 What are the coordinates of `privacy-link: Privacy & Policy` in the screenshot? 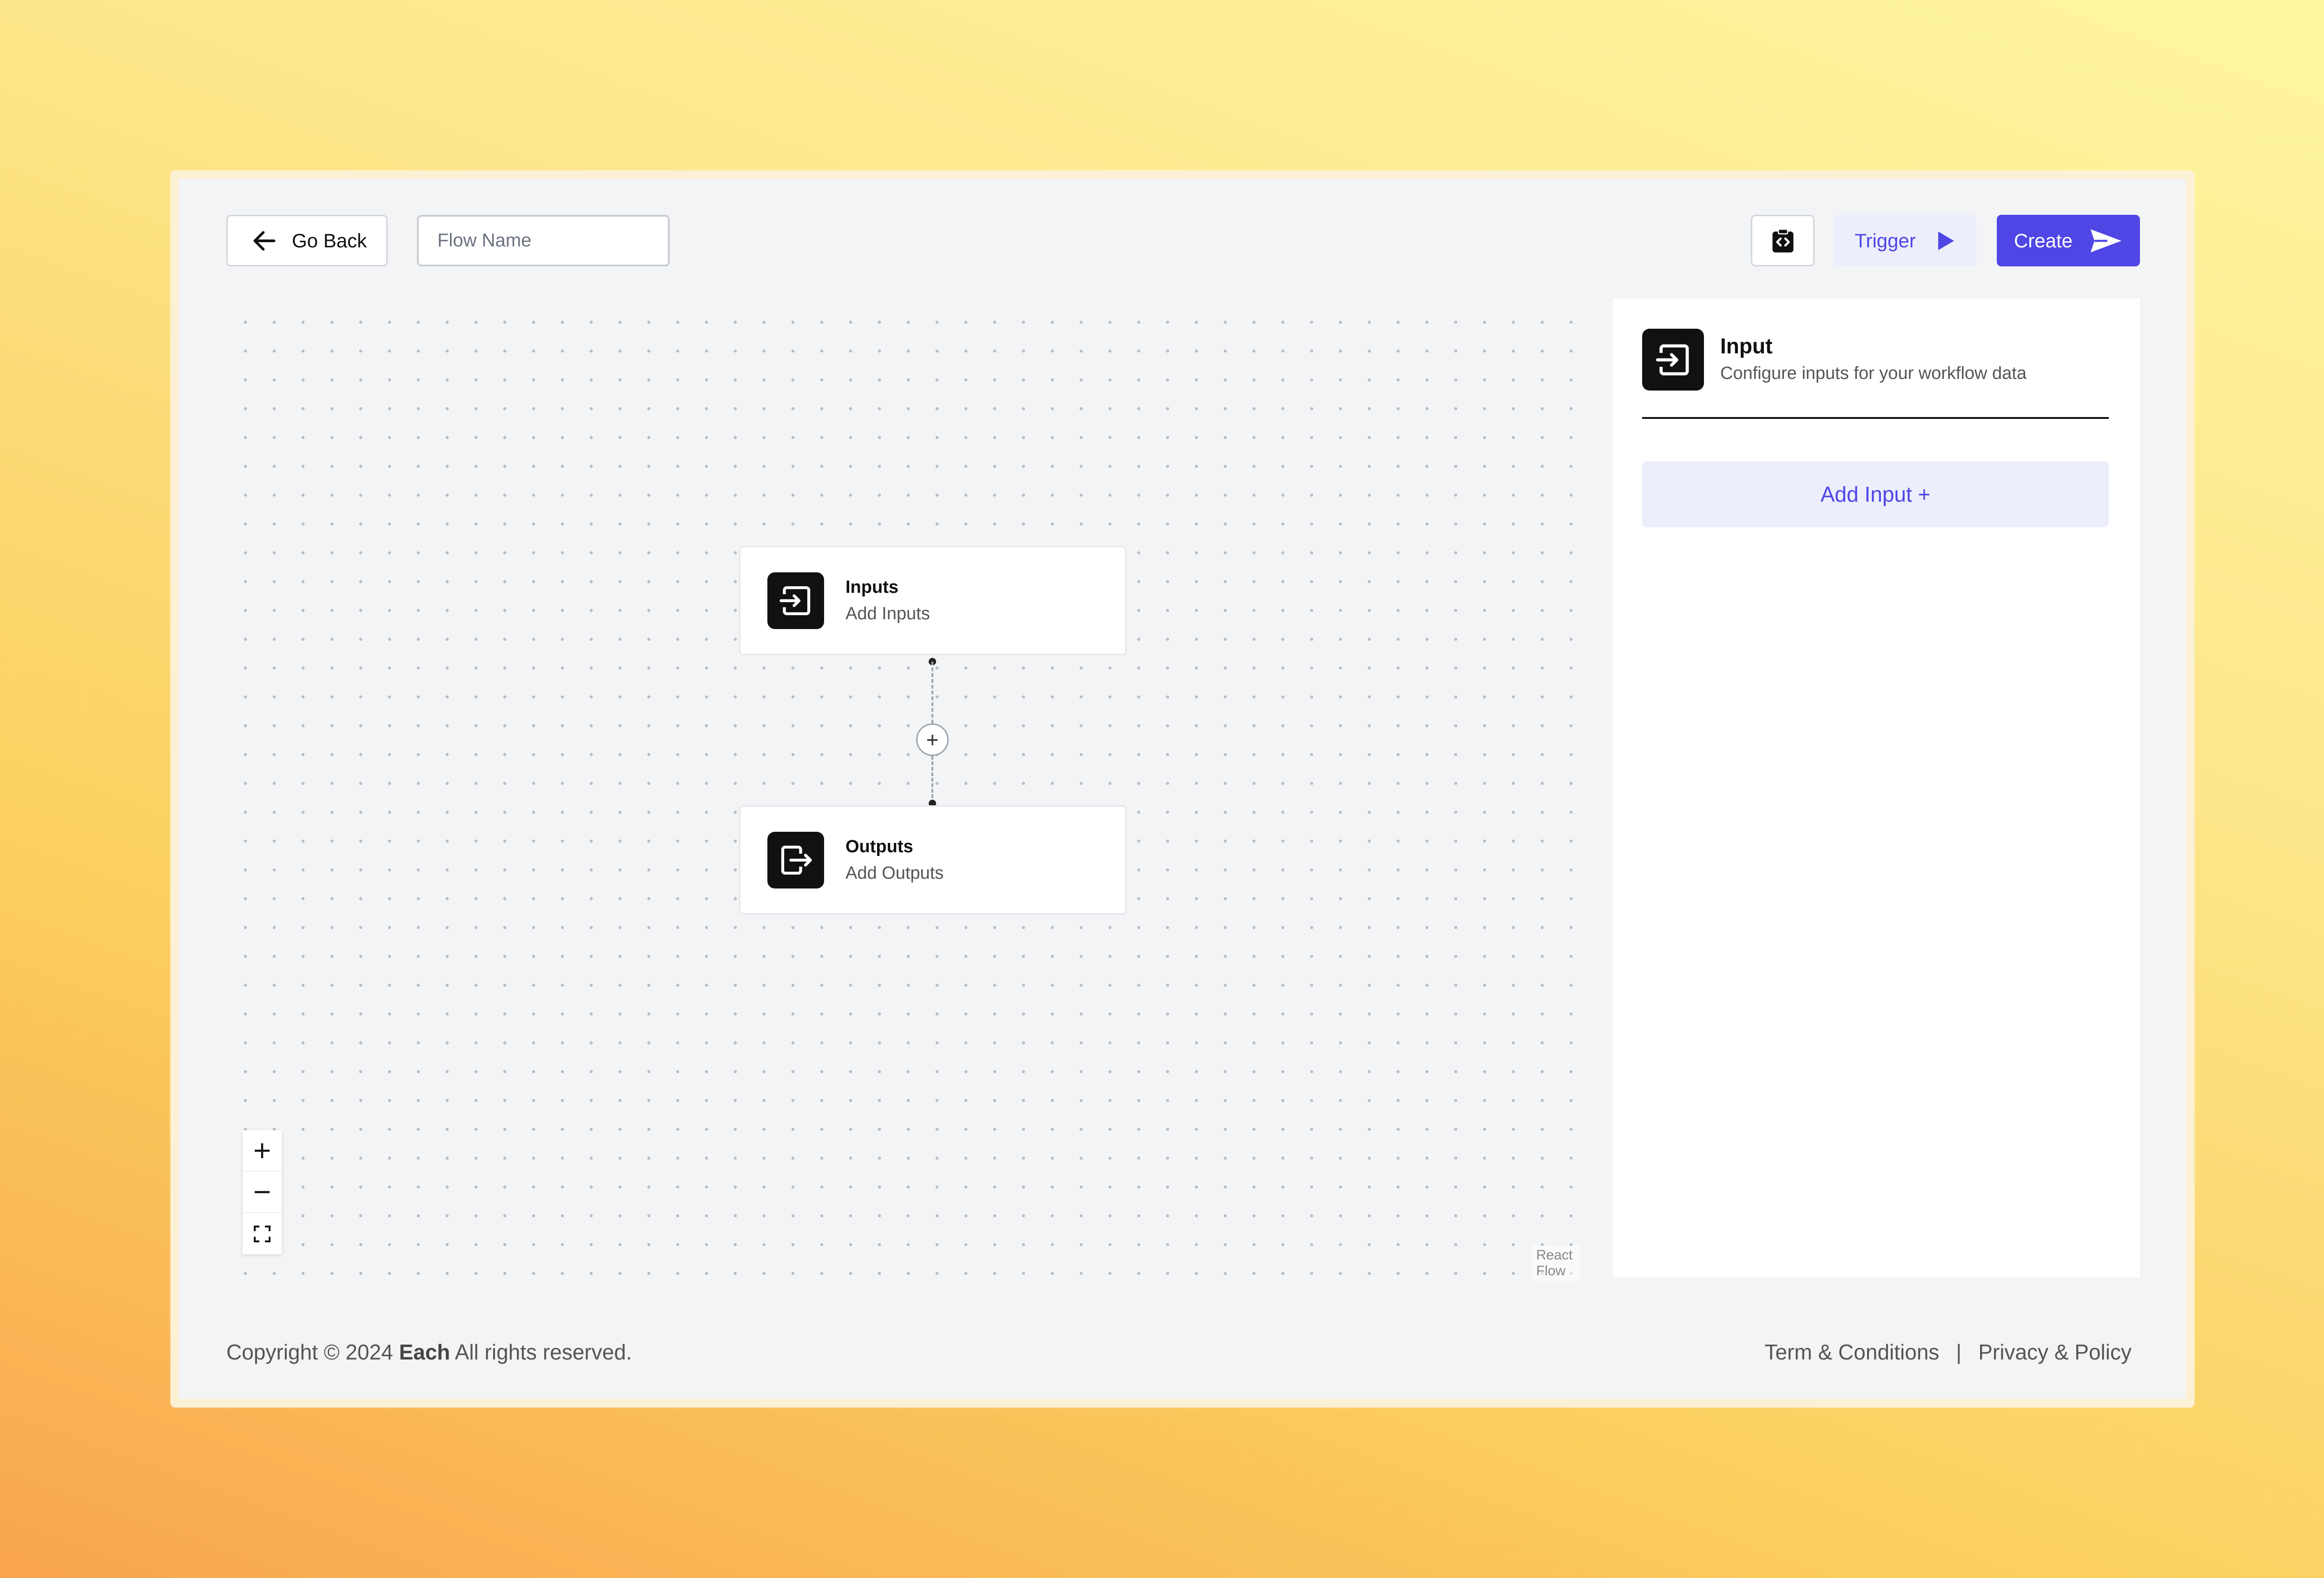 It's located at (2055, 1352).